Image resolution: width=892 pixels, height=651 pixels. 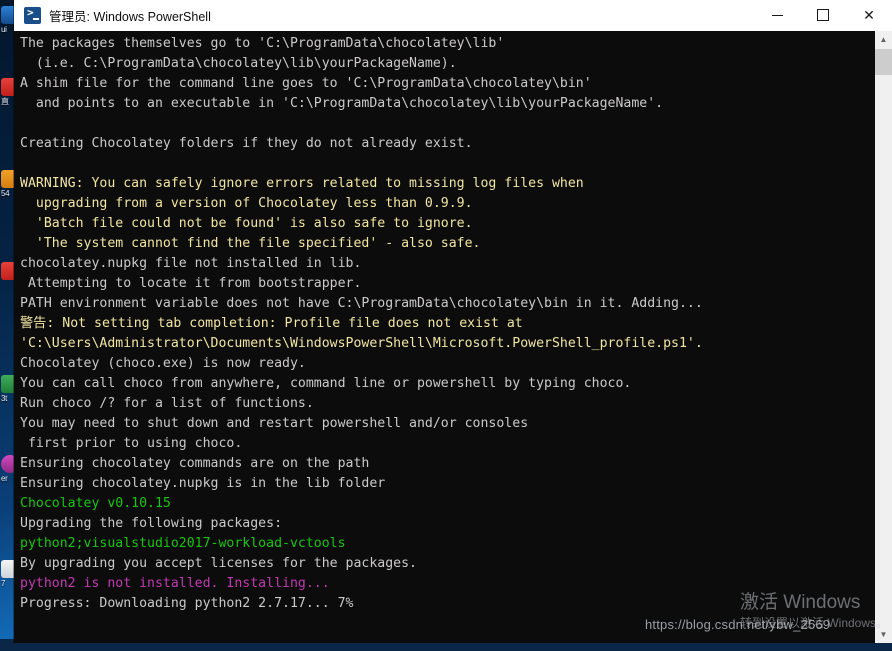 I want to click on activation-title: 激活 Windows, so click(x=800, y=602).